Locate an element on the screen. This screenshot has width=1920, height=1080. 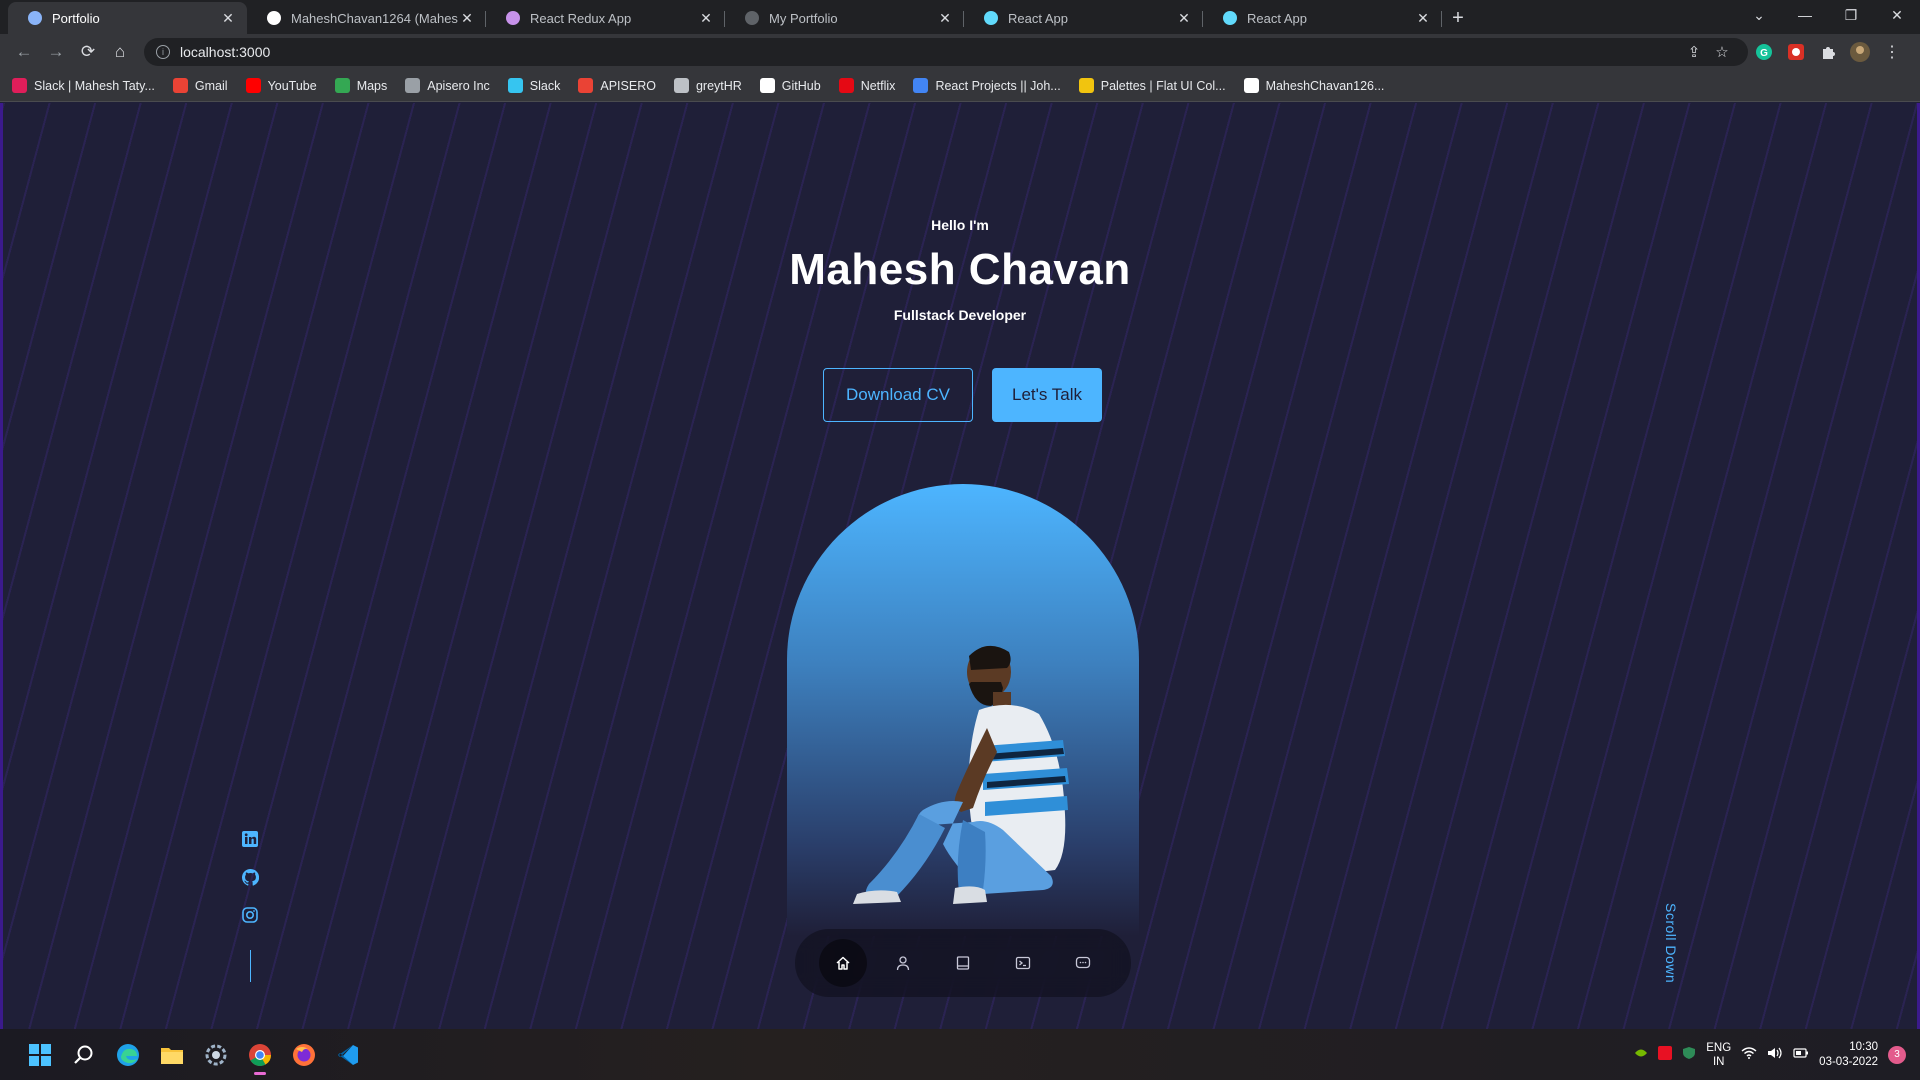
minimize-button: — is located at coordinates (1805, 15).